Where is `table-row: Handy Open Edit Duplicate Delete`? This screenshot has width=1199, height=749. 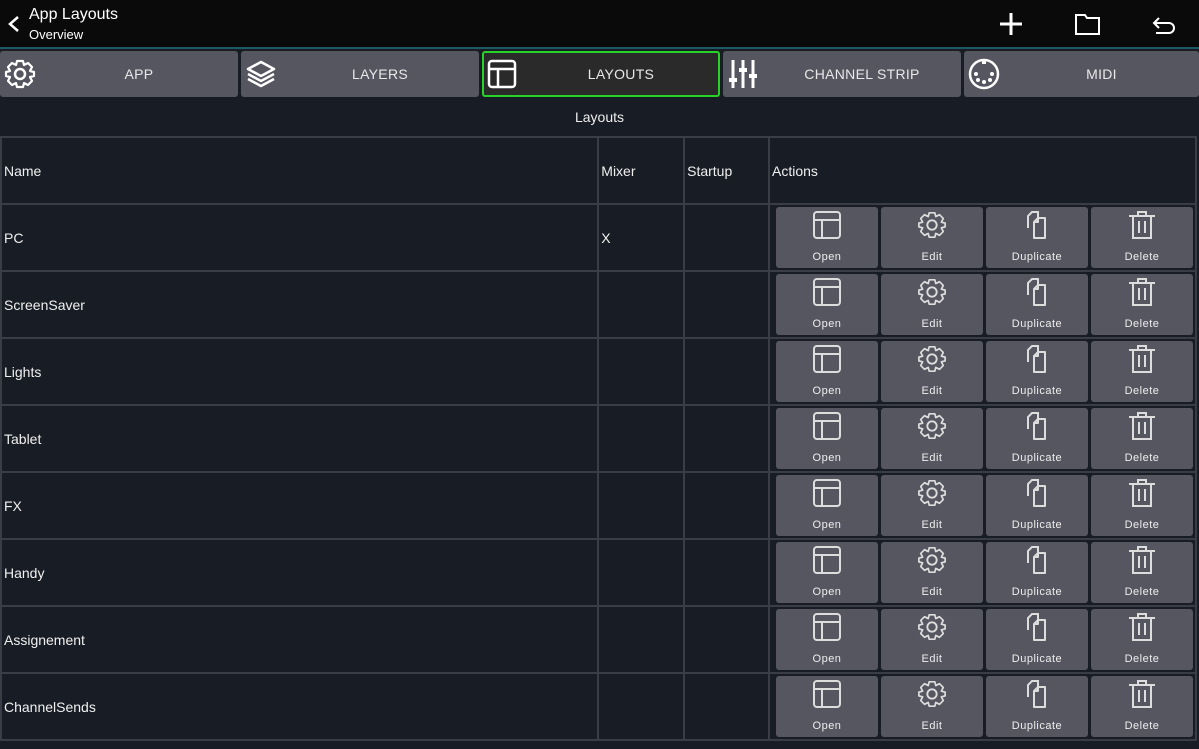 table-row: Handy Open Edit Duplicate Delete is located at coordinates (599, 572).